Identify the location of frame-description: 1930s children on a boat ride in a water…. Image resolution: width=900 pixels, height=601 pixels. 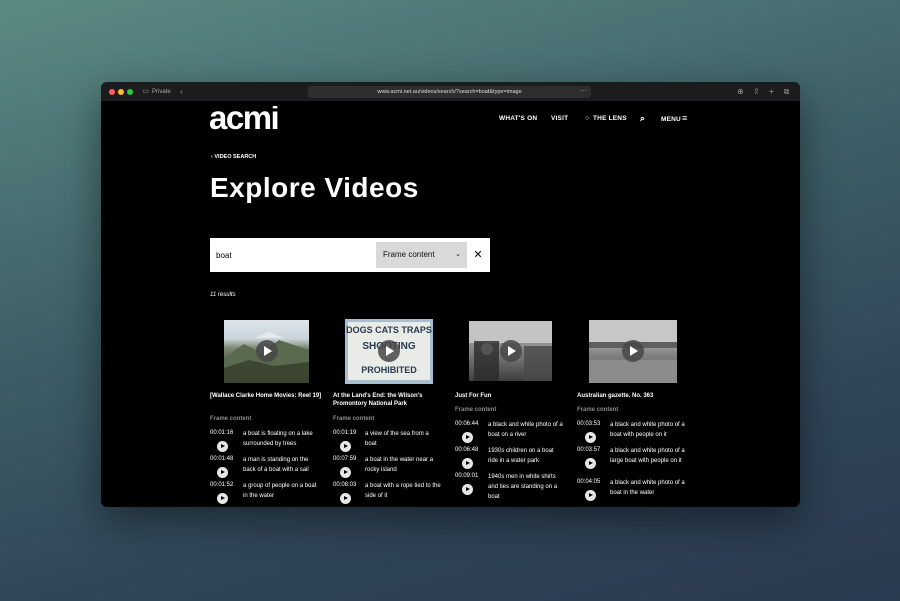
(521, 456).